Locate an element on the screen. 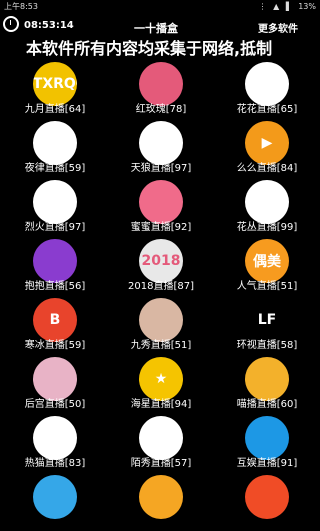 Image resolution: width=320 pixels, height=531 pixels. channel-label: 九秀直播[51] is located at coordinates (161, 345).